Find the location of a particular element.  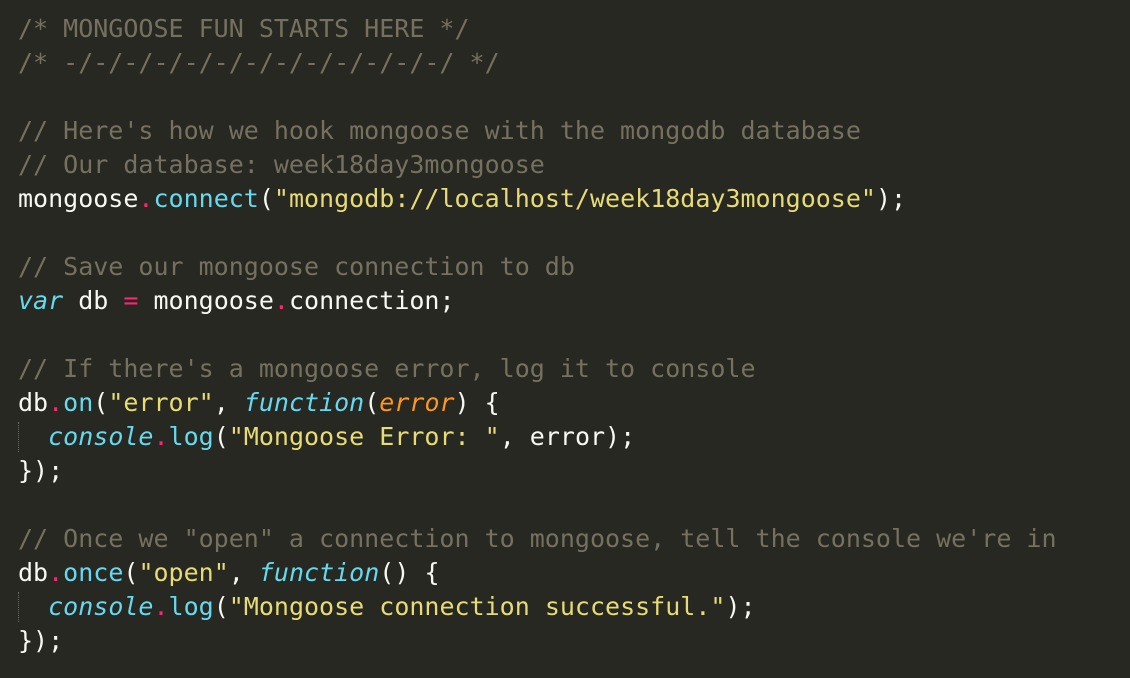

code-token: "open" is located at coordinates (183, 572).